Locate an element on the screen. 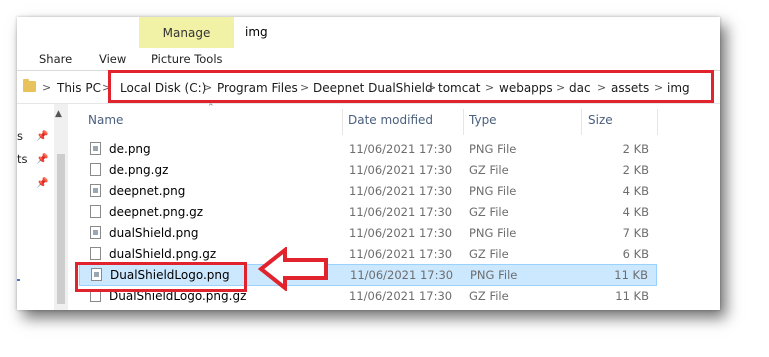  annotation-arrow-icon is located at coordinates (293, 269).